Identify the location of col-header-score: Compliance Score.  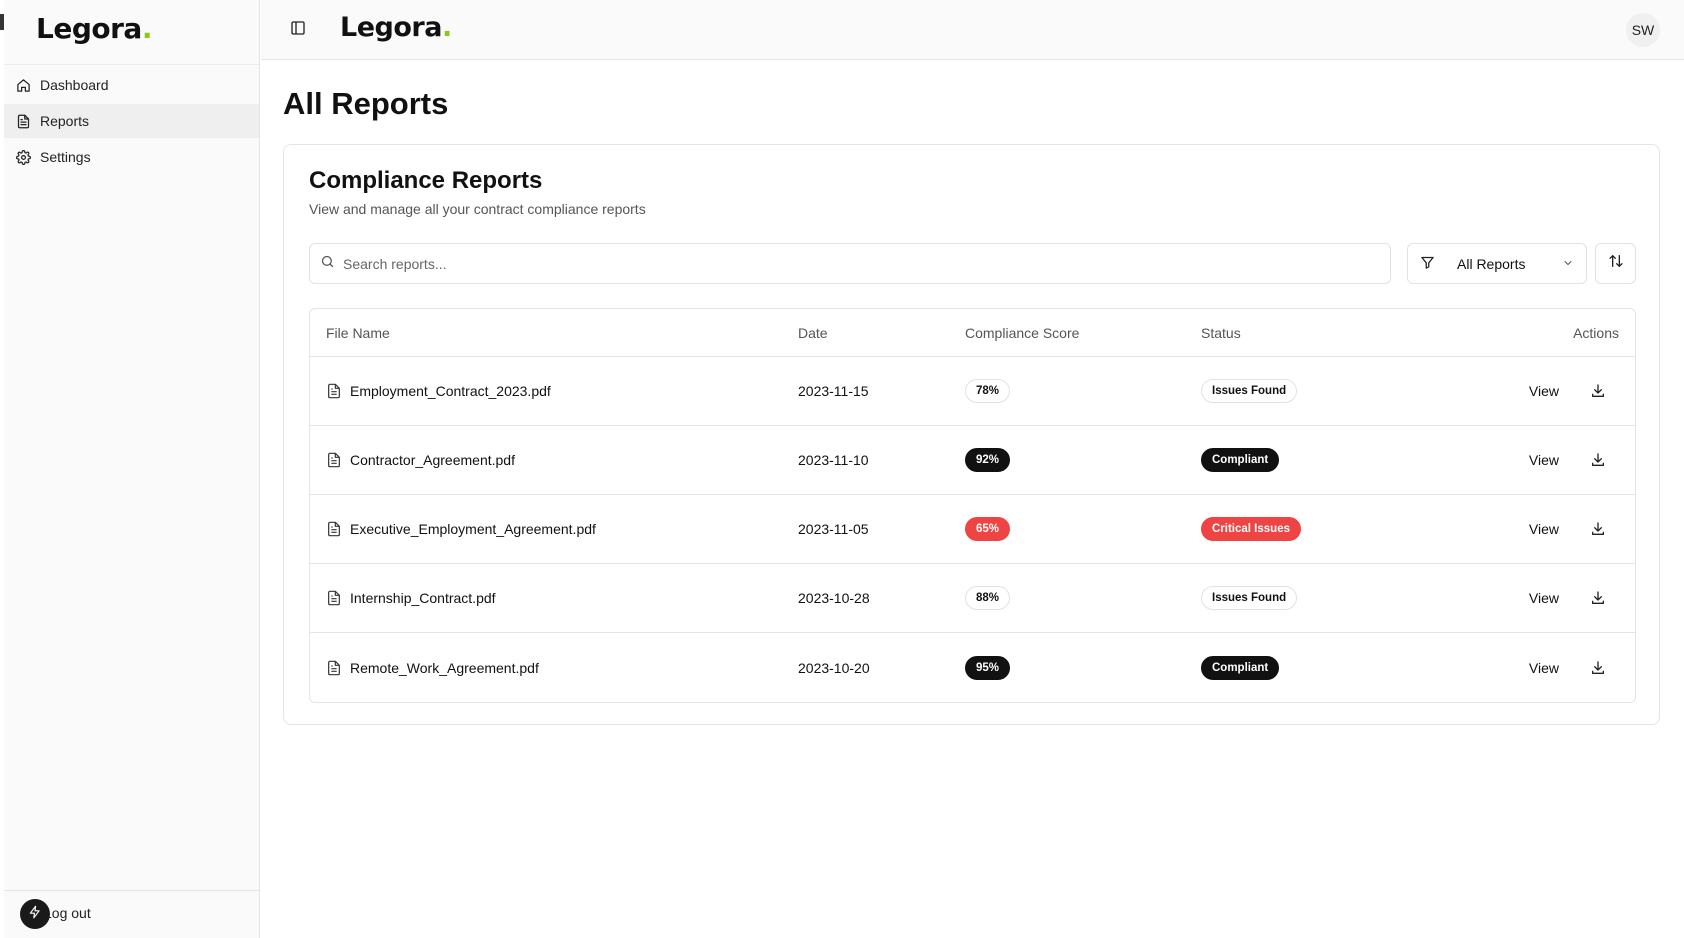
(1022, 332).